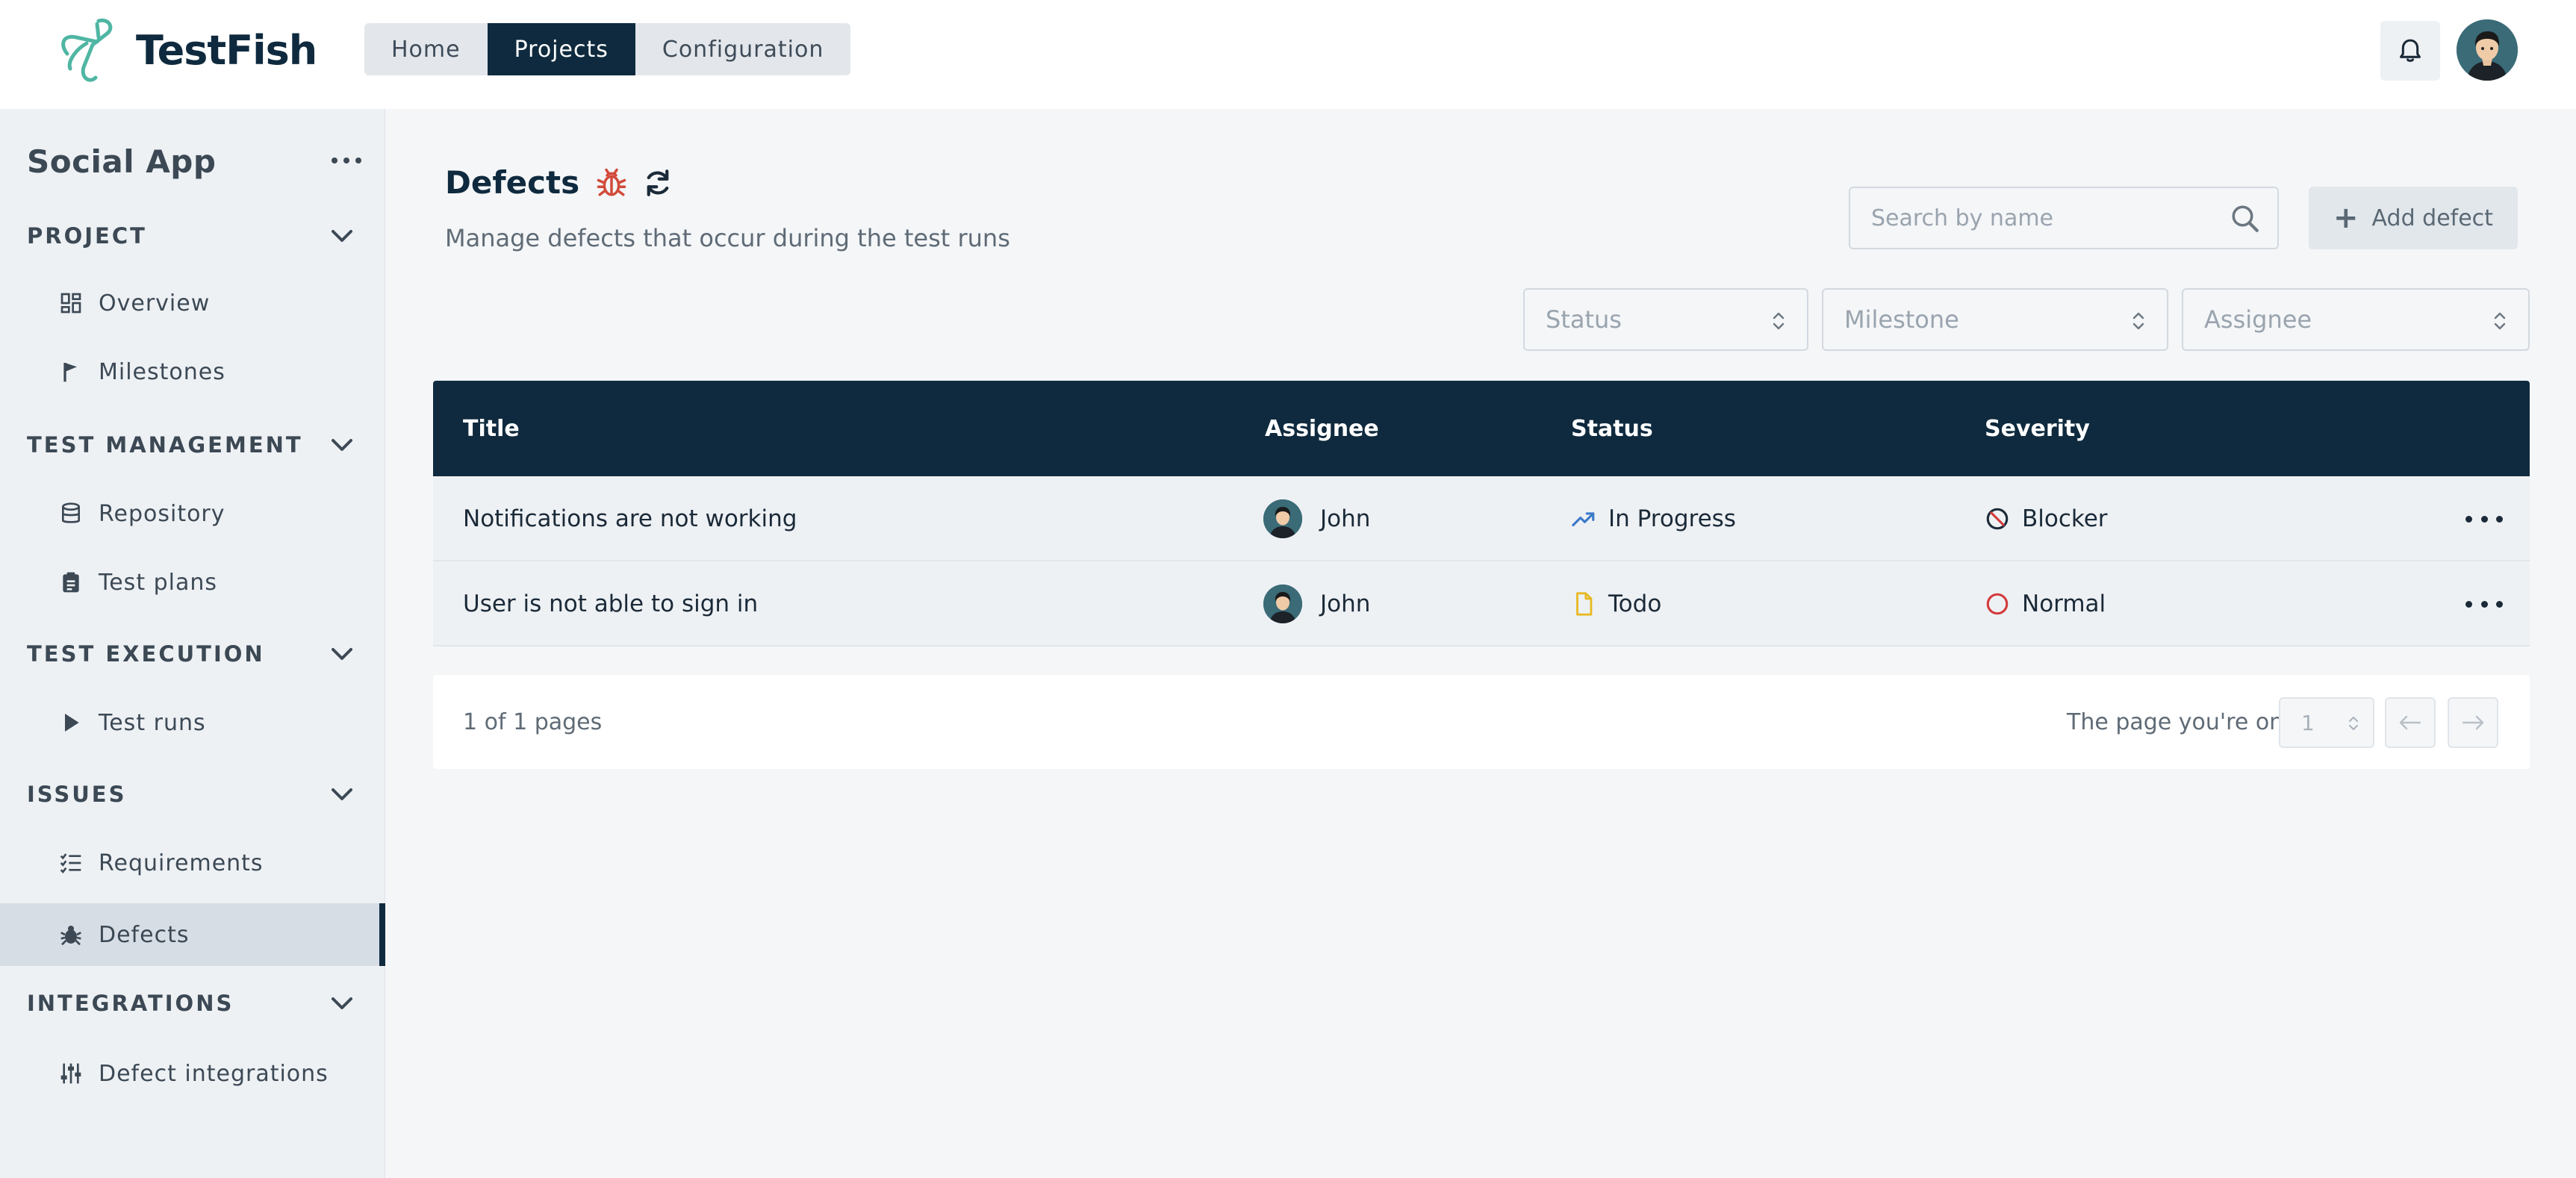 Image resolution: width=2576 pixels, height=1178 pixels. What do you see at coordinates (657, 183) in the screenshot?
I see `refresh-icon` at bounding box center [657, 183].